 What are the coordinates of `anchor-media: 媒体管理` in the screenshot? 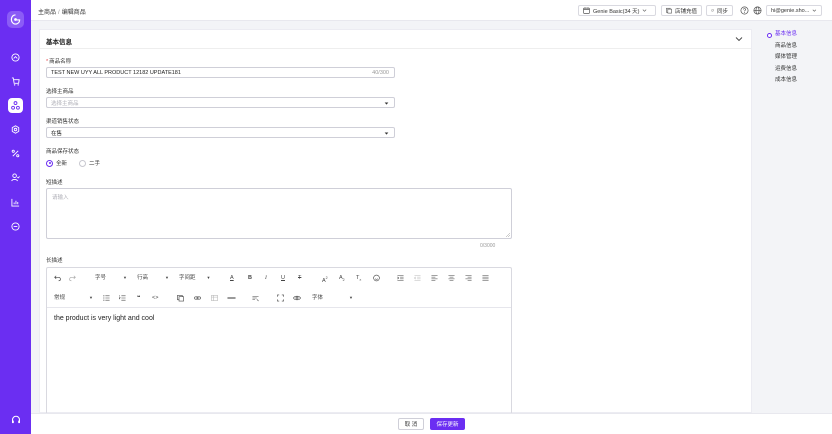 It's located at (795, 58).